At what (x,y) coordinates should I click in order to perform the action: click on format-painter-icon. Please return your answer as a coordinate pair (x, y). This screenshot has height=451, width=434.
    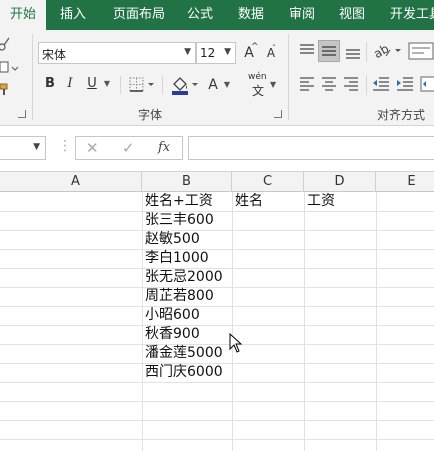
    Looking at the image, I should click on (5, 89).